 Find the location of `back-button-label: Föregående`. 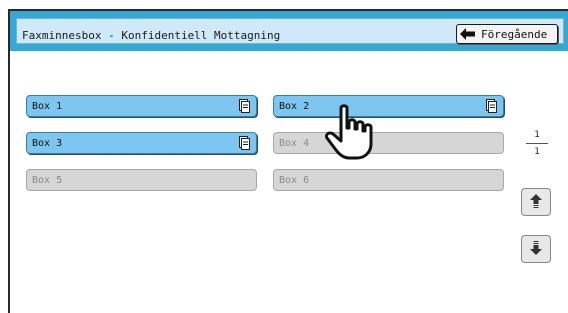

back-button-label: Föregående is located at coordinates (514, 34).